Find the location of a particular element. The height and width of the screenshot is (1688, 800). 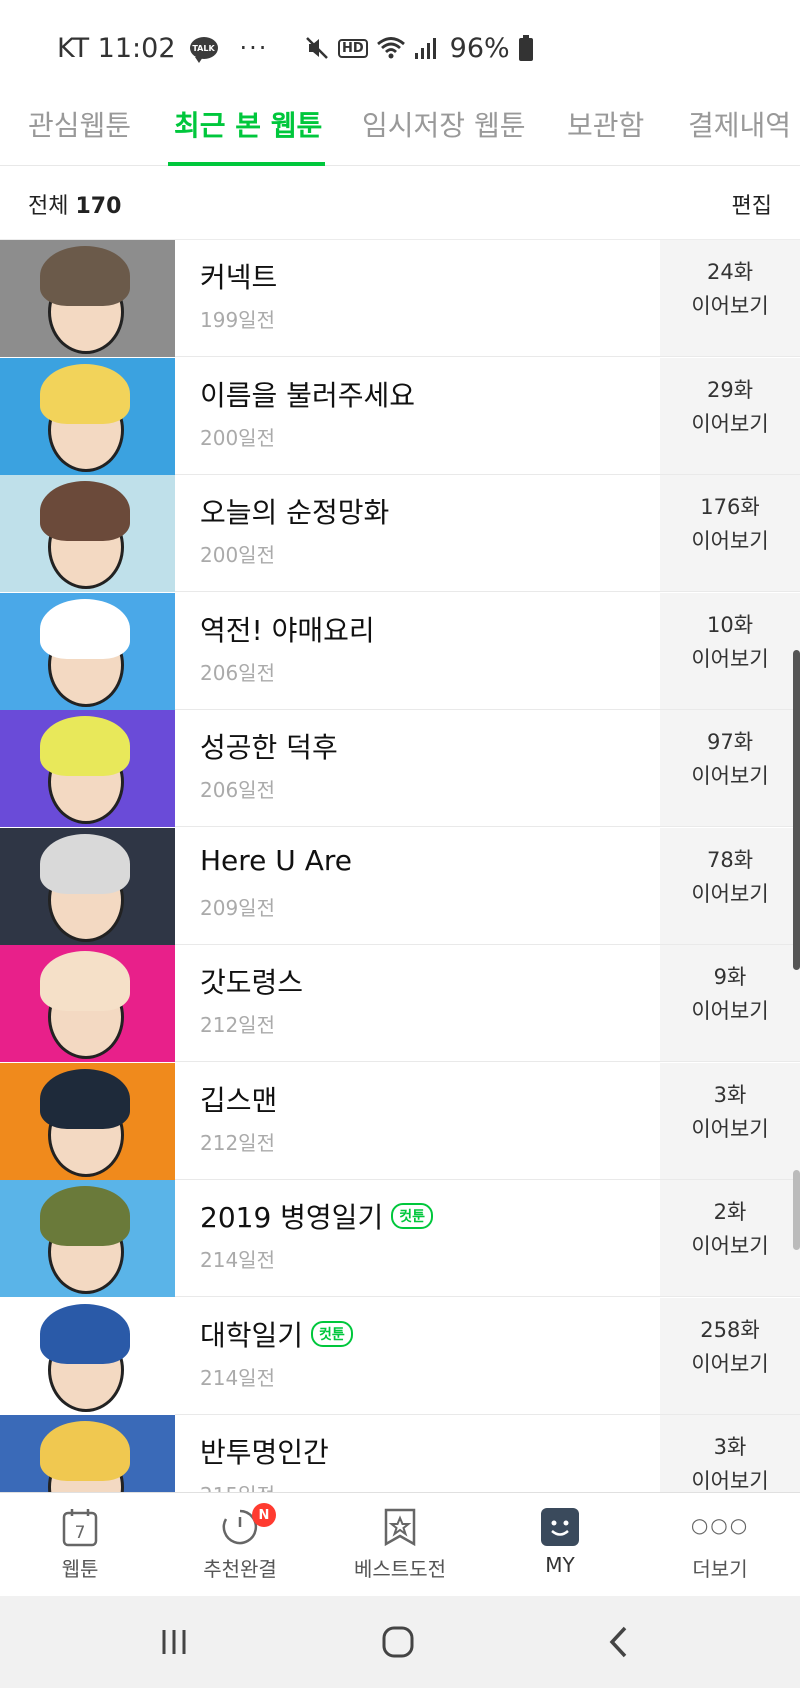

webtoon-title: 오늘의 순정망화 is located at coordinates (294, 511).